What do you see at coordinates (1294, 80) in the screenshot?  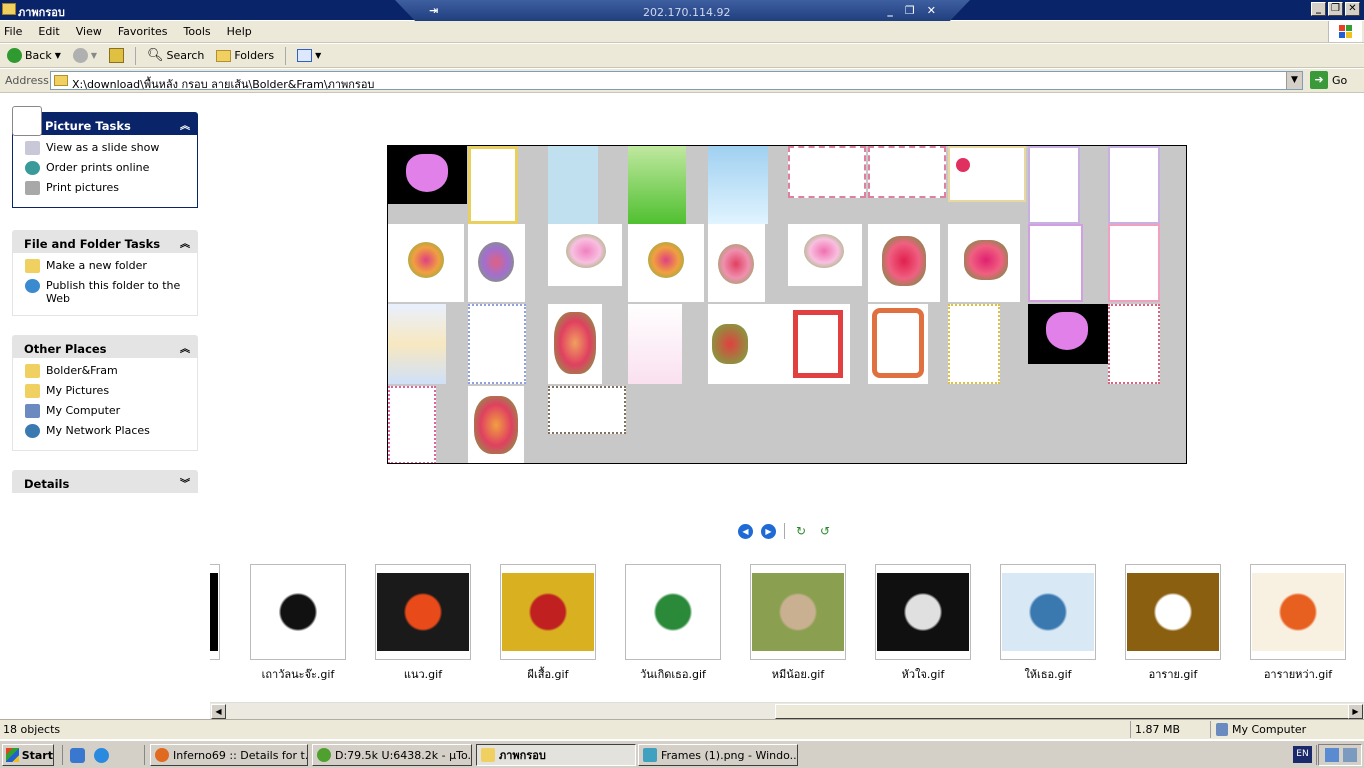 I see `address-dropdown-button: ▼` at bounding box center [1294, 80].